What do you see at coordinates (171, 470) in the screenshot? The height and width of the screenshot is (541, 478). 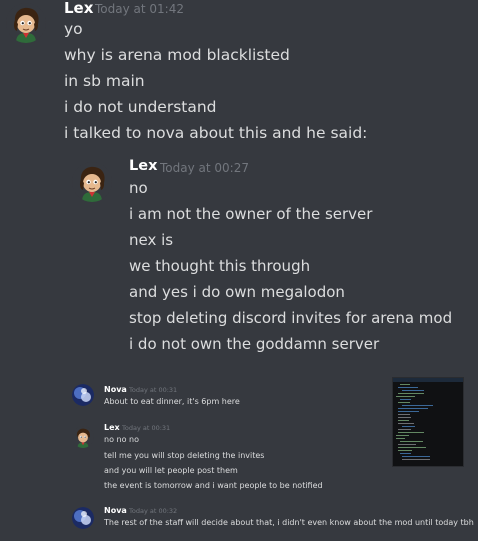 I see `message-line: and you will let people post them` at bounding box center [171, 470].